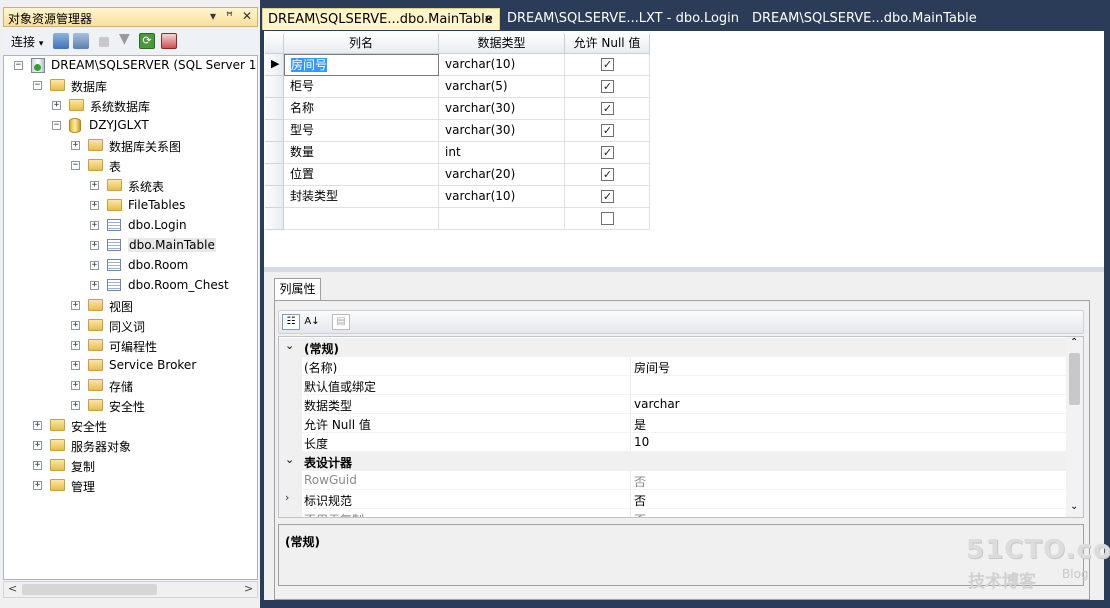 This screenshot has height=608, width=1110. Describe the element at coordinates (640, 424) in the screenshot. I see `property-value: 是` at that location.